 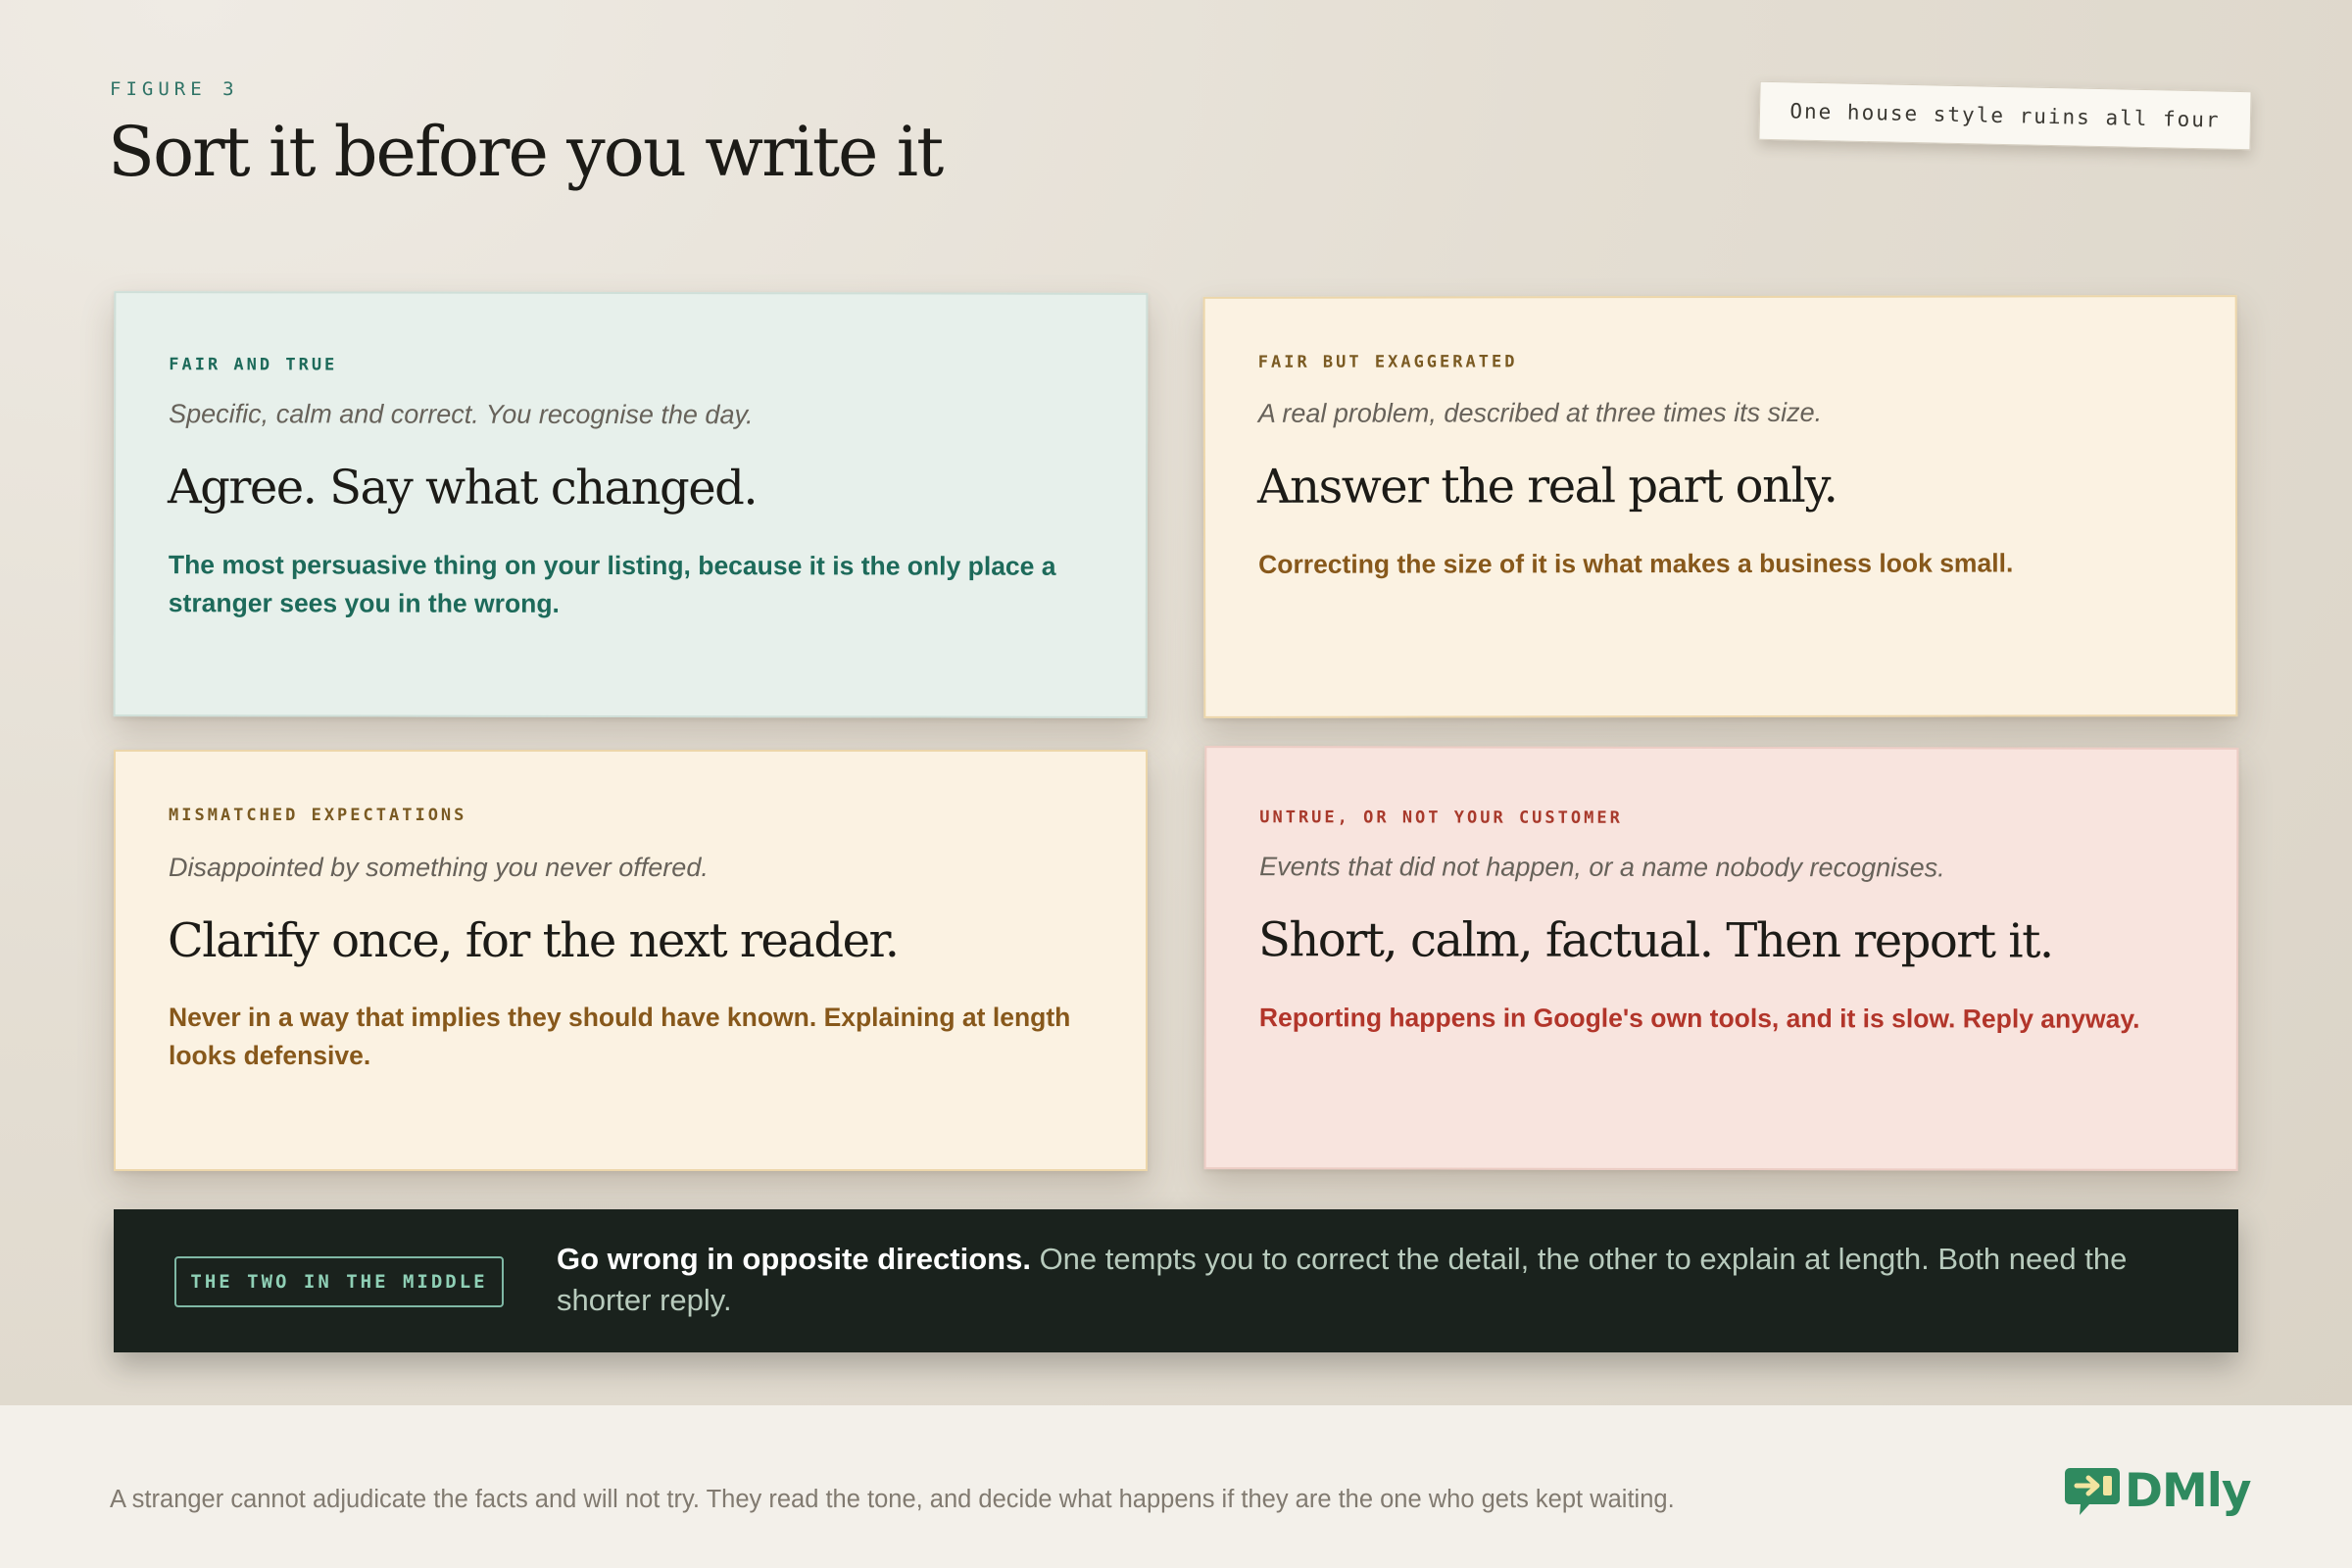 What do you see at coordinates (318, 815) in the screenshot?
I see `card-tag: MISMATCHED EXPECTATIONS` at bounding box center [318, 815].